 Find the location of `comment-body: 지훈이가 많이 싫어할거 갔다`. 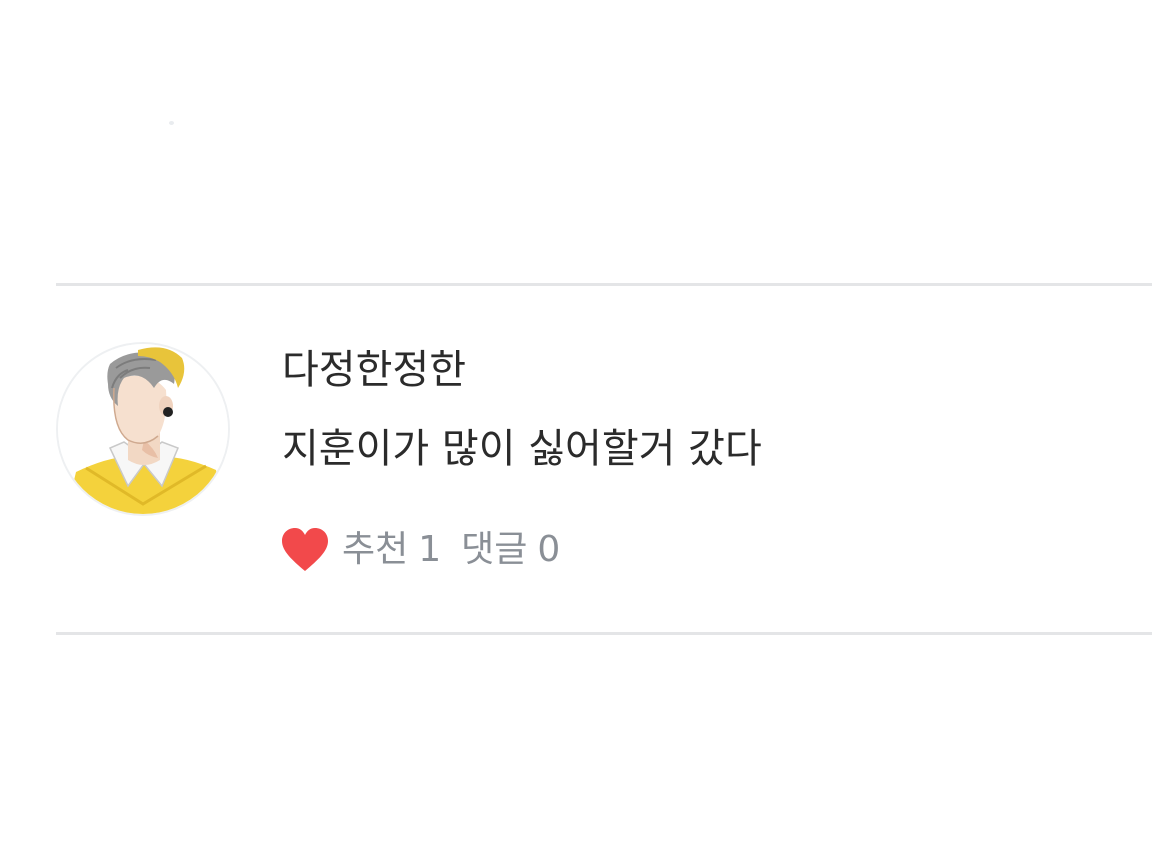

comment-body: 지훈이가 많이 싫어할거 갔다 is located at coordinates (522, 449).